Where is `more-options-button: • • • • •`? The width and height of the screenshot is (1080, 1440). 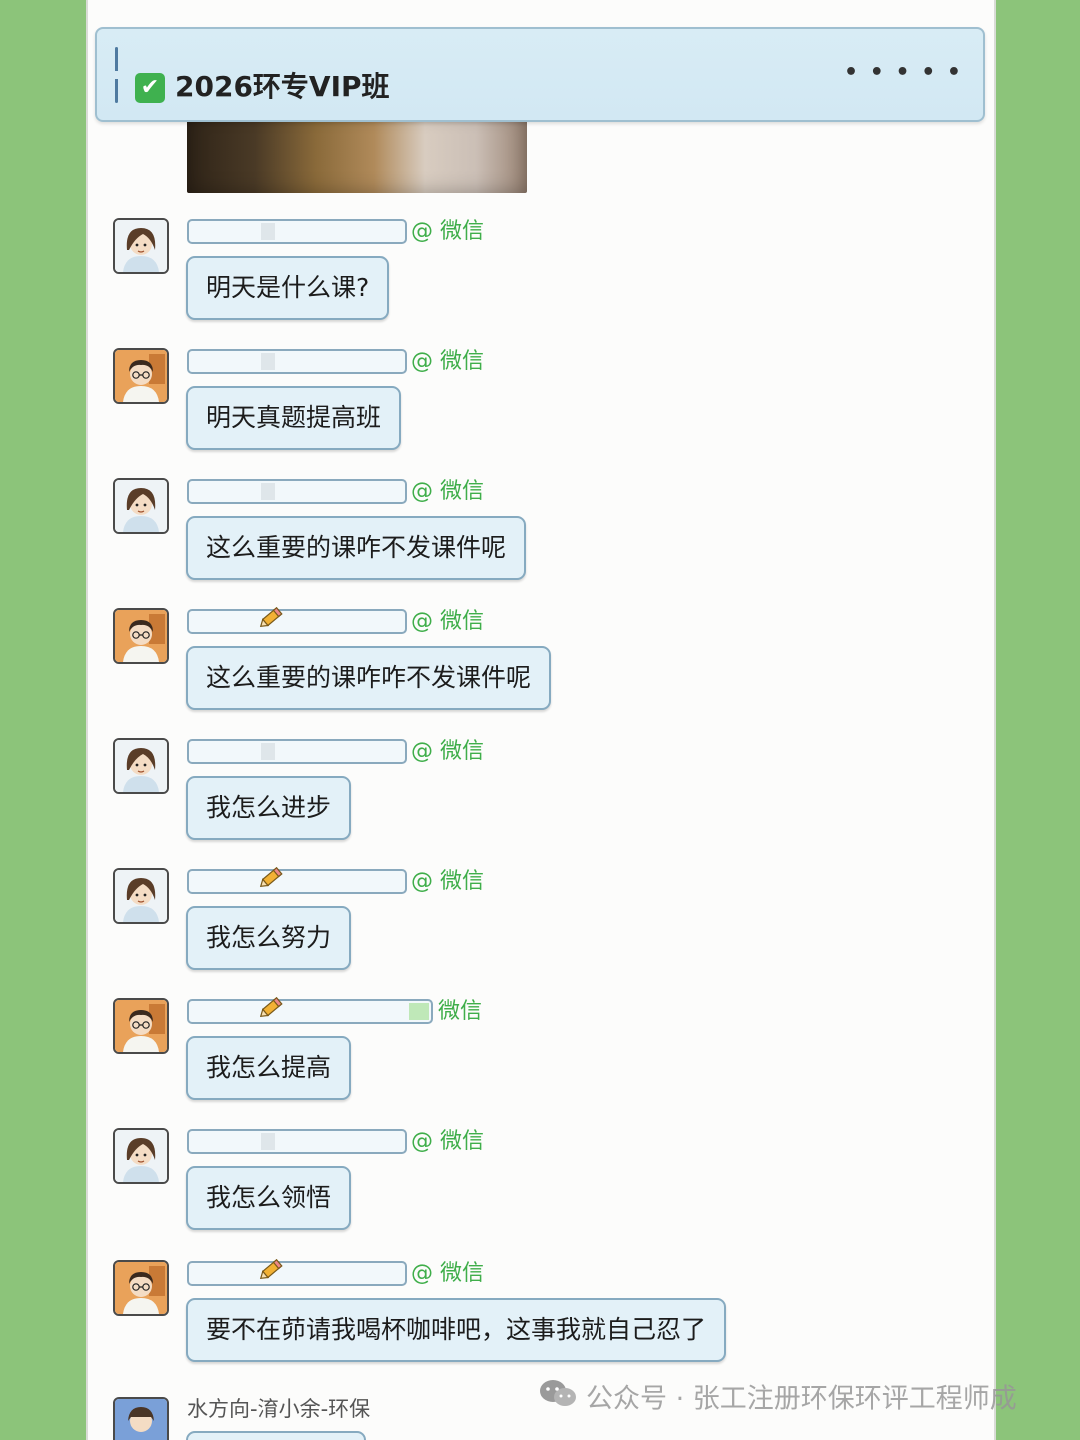 more-options-button: • • • • • is located at coordinates (903, 73).